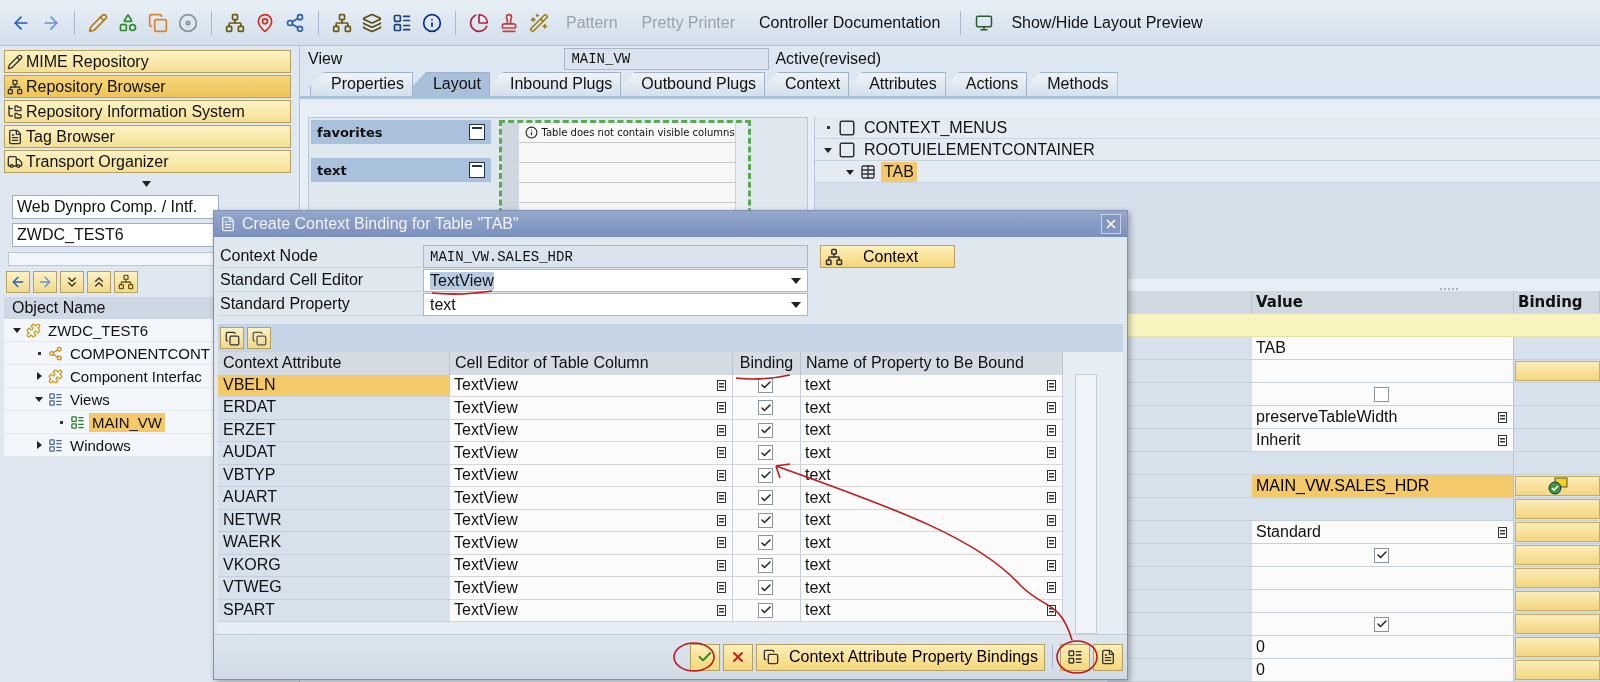 The height and width of the screenshot is (682, 1600). What do you see at coordinates (127, 422) in the screenshot?
I see `tree-item: MAIN_VW` at bounding box center [127, 422].